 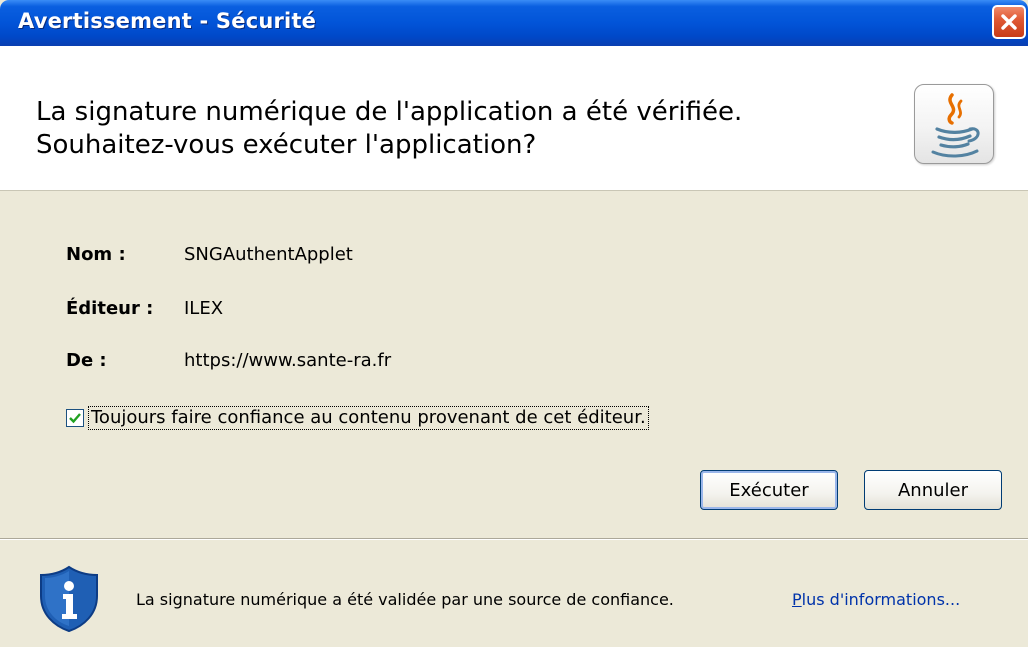 I want to click on shield-info-icon, so click(x=69, y=599).